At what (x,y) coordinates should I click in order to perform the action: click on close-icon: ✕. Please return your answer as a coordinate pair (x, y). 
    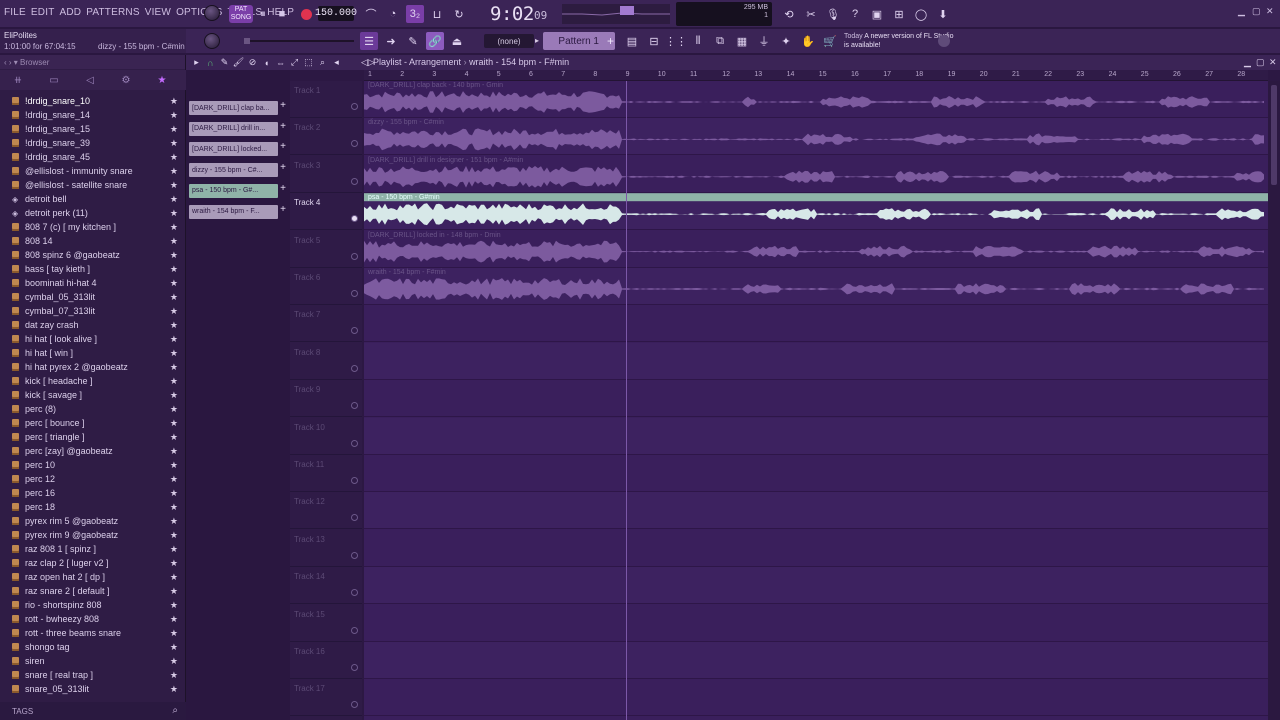
    Looking at the image, I should click on (1270, 11).